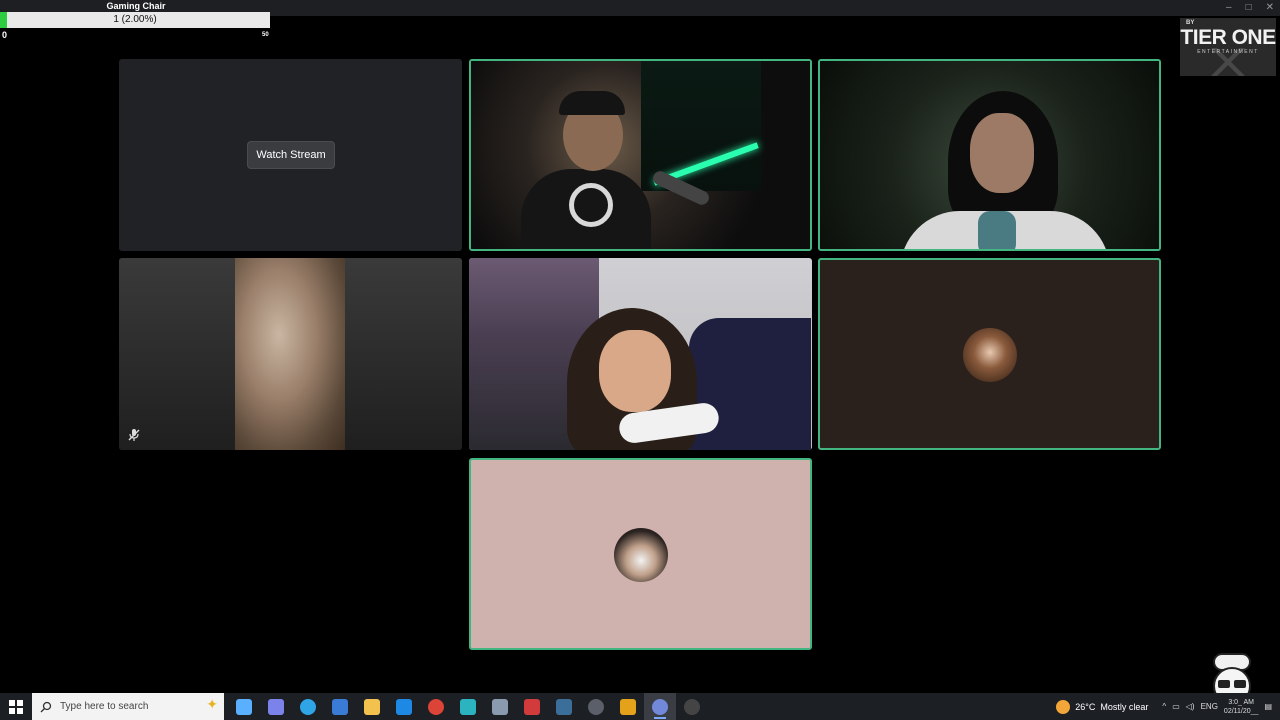 The image size is (1280, 720). I want to click on tier-one-logo: BY TIER ONE ENTERTAINMENT, so click(1228, 47).